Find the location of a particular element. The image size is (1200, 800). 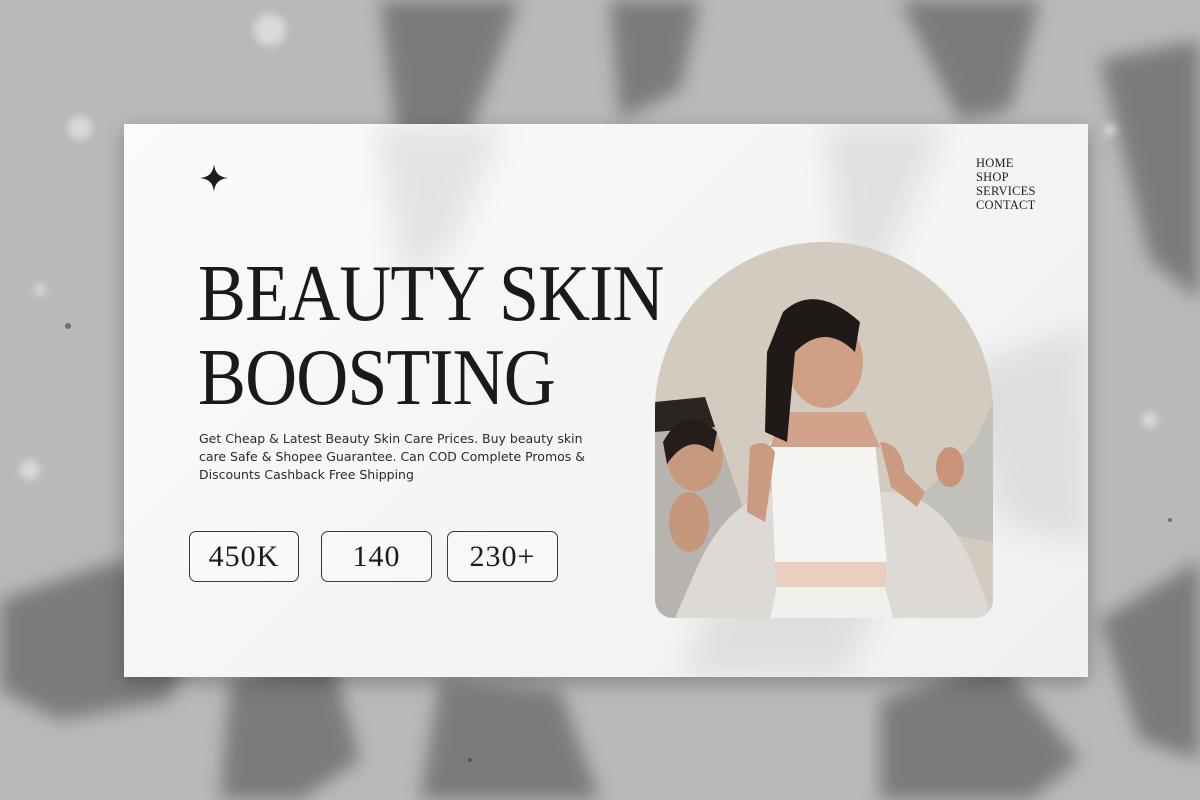

nav-item-shop: SHOP is located at coordinates (1006, 177).